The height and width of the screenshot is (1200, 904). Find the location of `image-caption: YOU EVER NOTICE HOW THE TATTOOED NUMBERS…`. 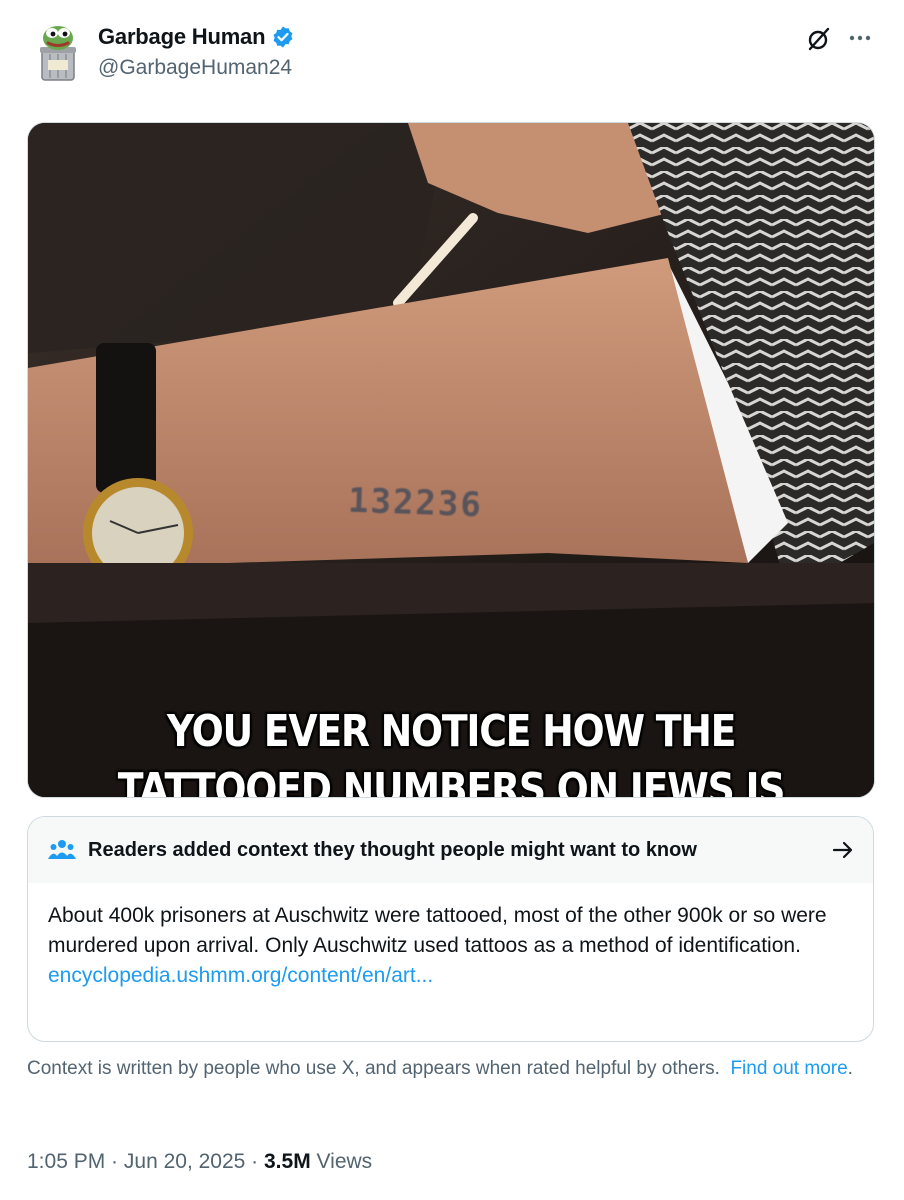

image-caption: YOU EVER NOTICE HOW THE TATTOOED NUMBERS… is located at coordinates (451, 752).